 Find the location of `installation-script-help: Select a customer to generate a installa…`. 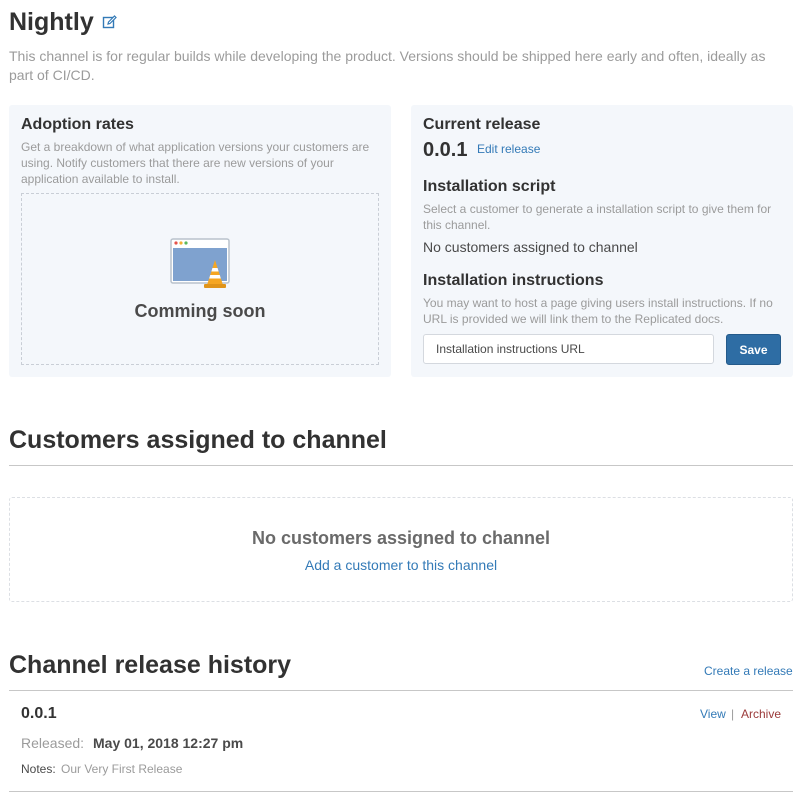

installation-script-help: Select a customer to generate a installa… is located at coordinates (597, 217).